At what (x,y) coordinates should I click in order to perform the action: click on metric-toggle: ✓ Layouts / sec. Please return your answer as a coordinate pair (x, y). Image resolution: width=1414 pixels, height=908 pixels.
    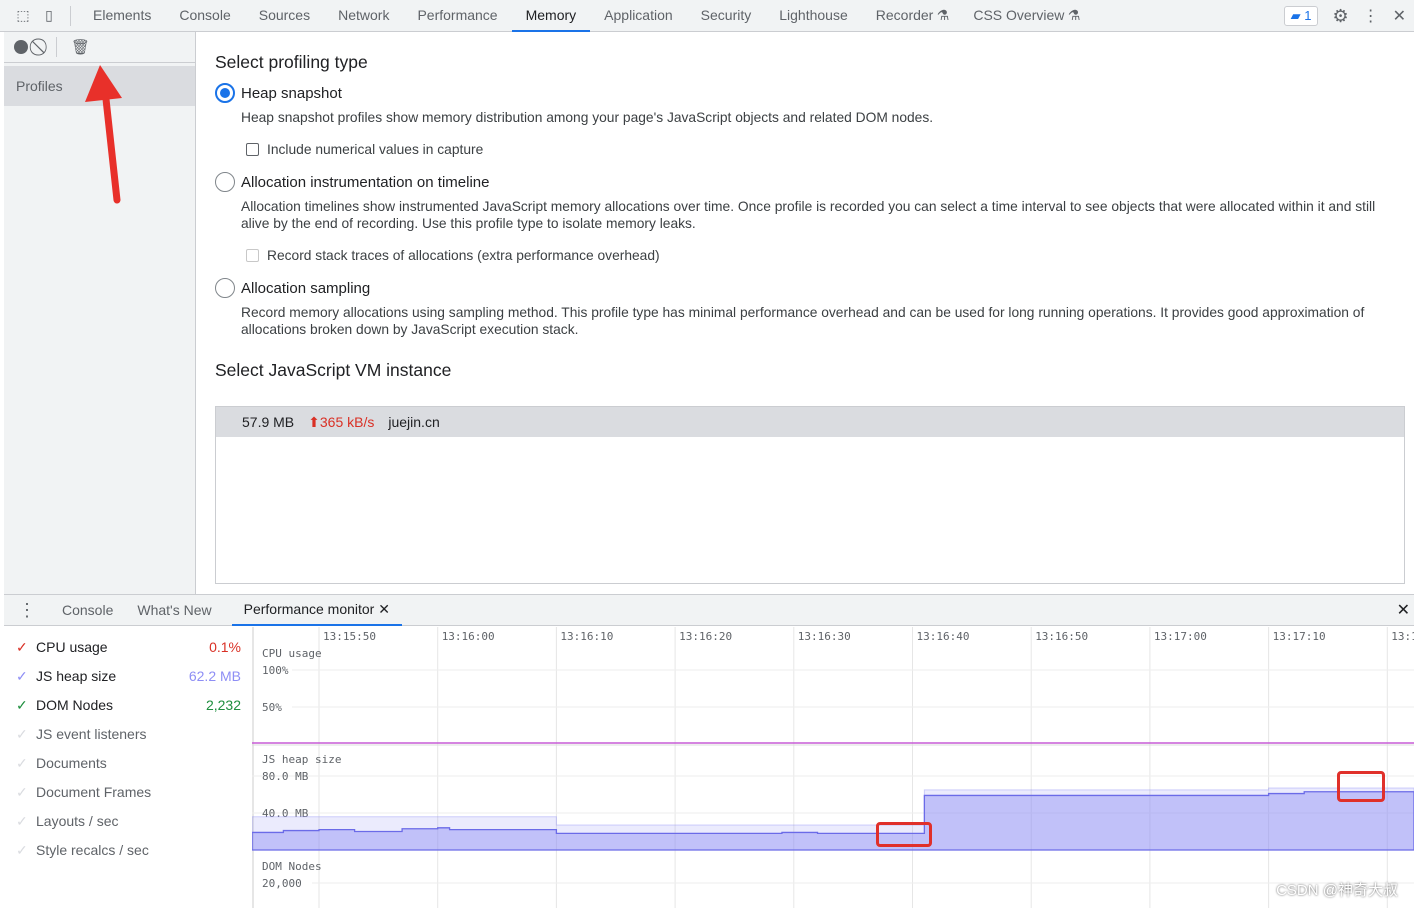
    Looking at the image, I should click on (128, 821).